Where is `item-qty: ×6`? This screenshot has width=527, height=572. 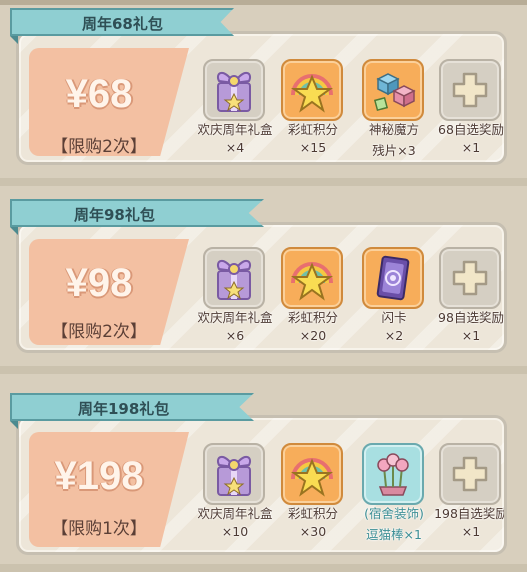
item-qty: ×6 is located at coordinates (235, 335).